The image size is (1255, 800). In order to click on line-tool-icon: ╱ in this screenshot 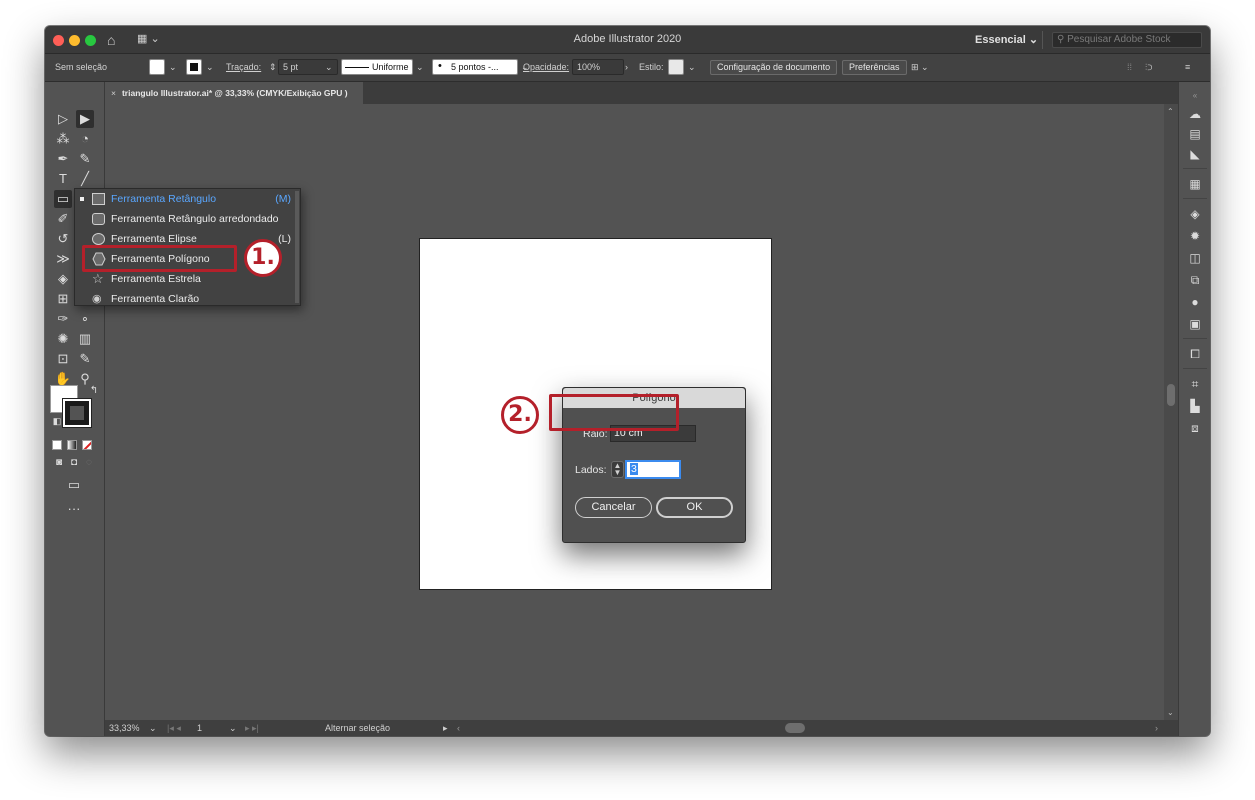, I will do `click(85, 179)`.